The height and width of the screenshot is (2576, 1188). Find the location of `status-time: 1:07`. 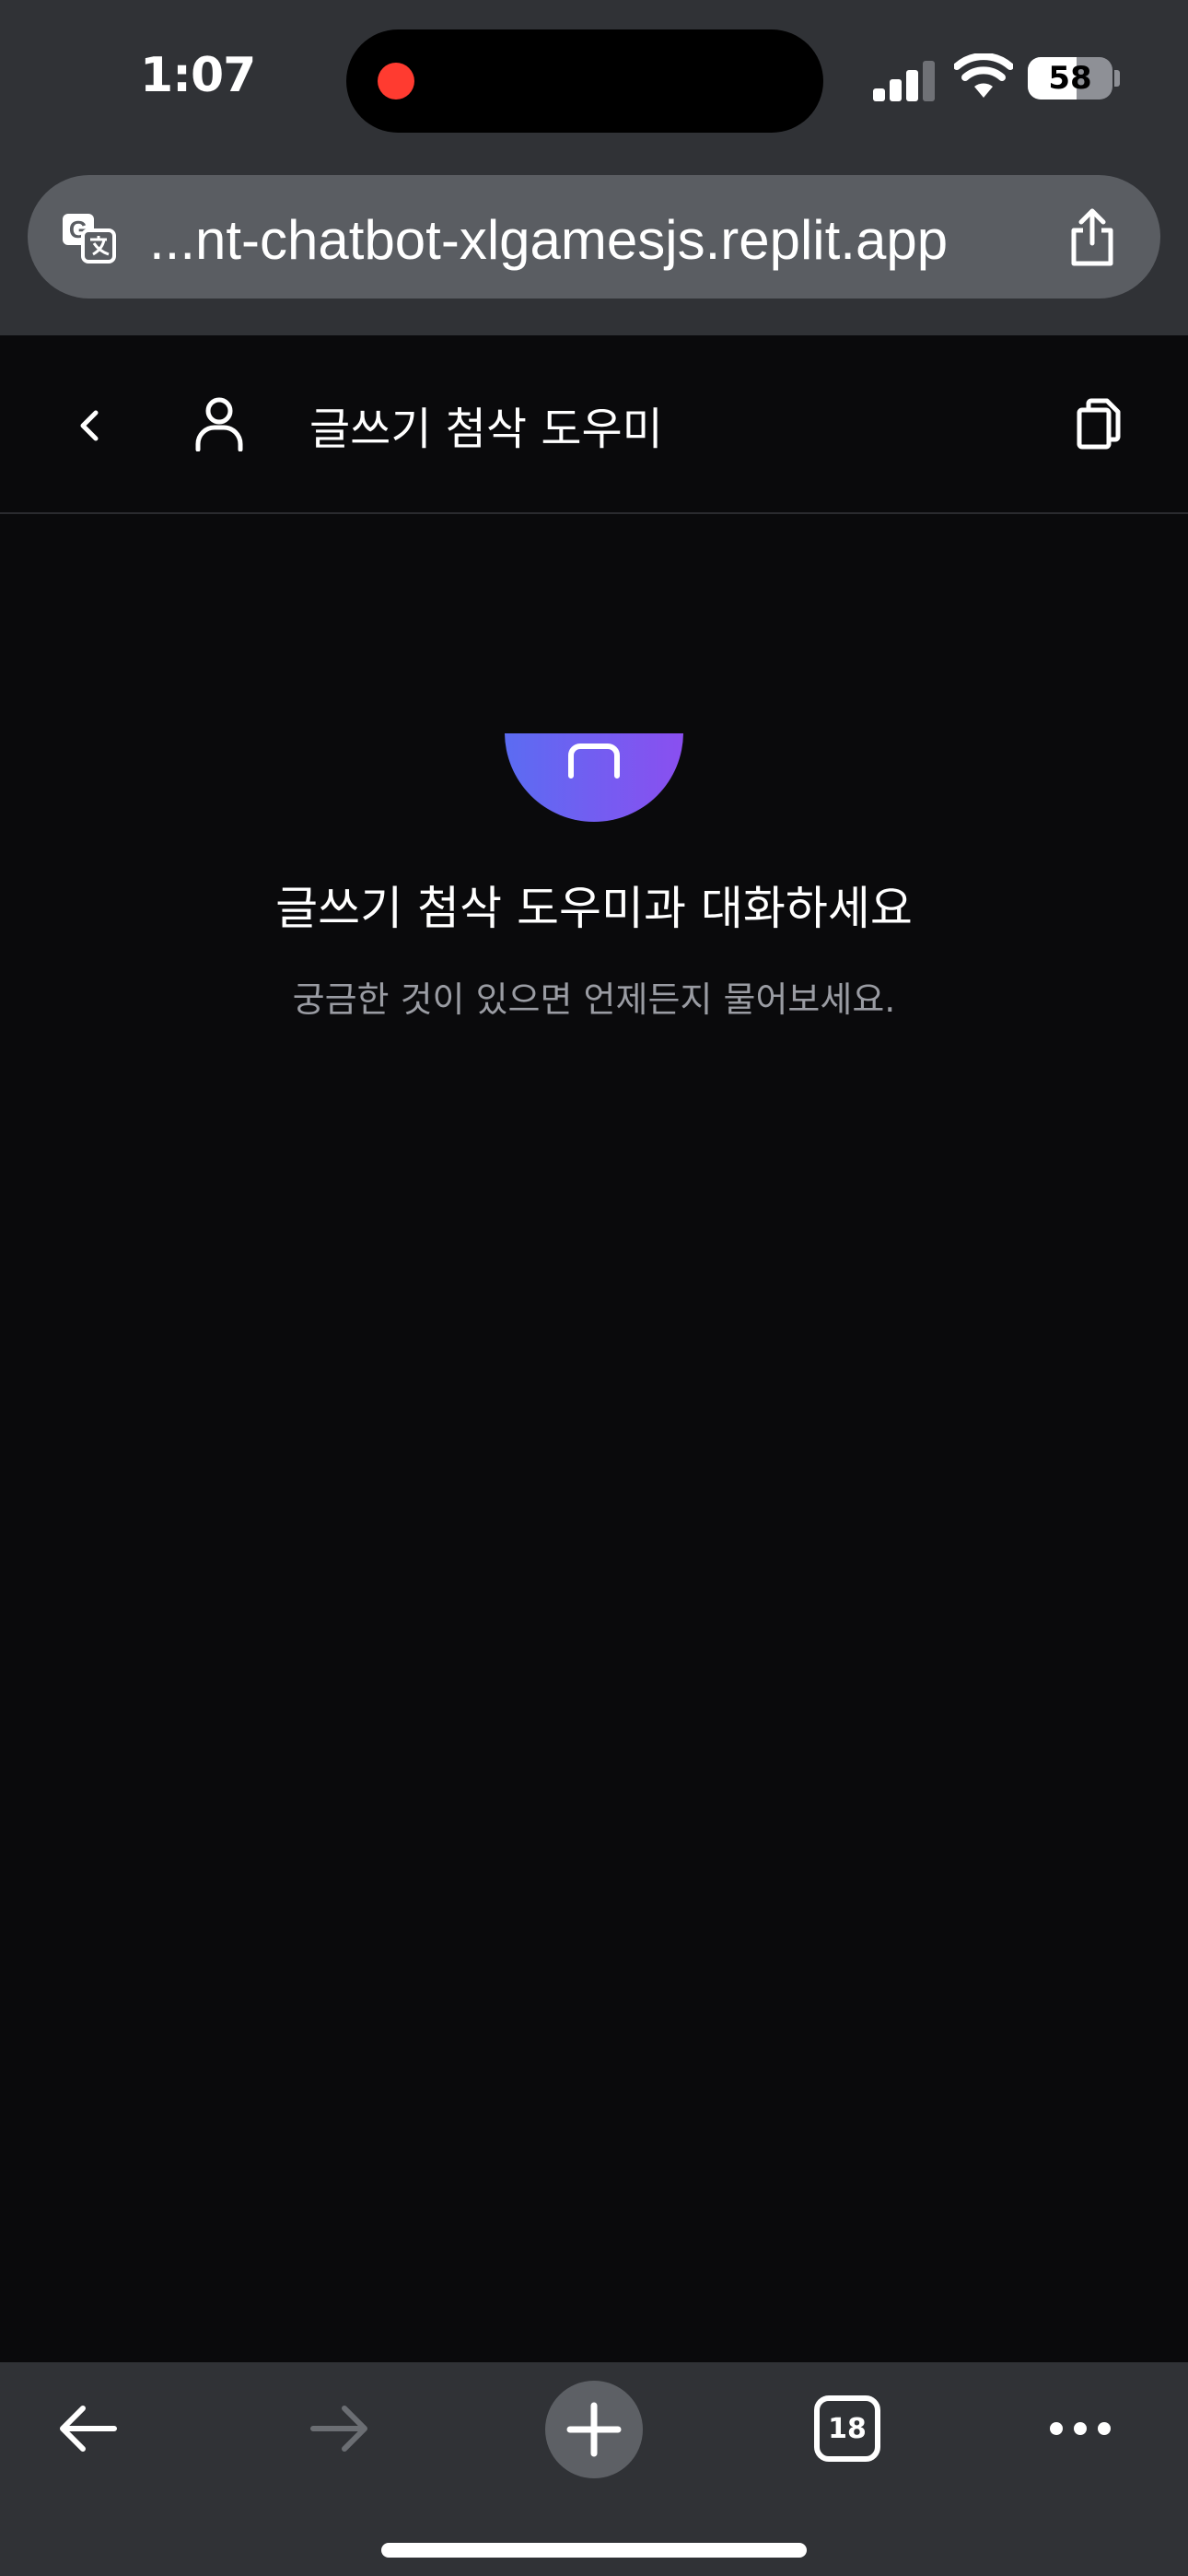

status-time: 1:07 is located at coordinates (198, 75).